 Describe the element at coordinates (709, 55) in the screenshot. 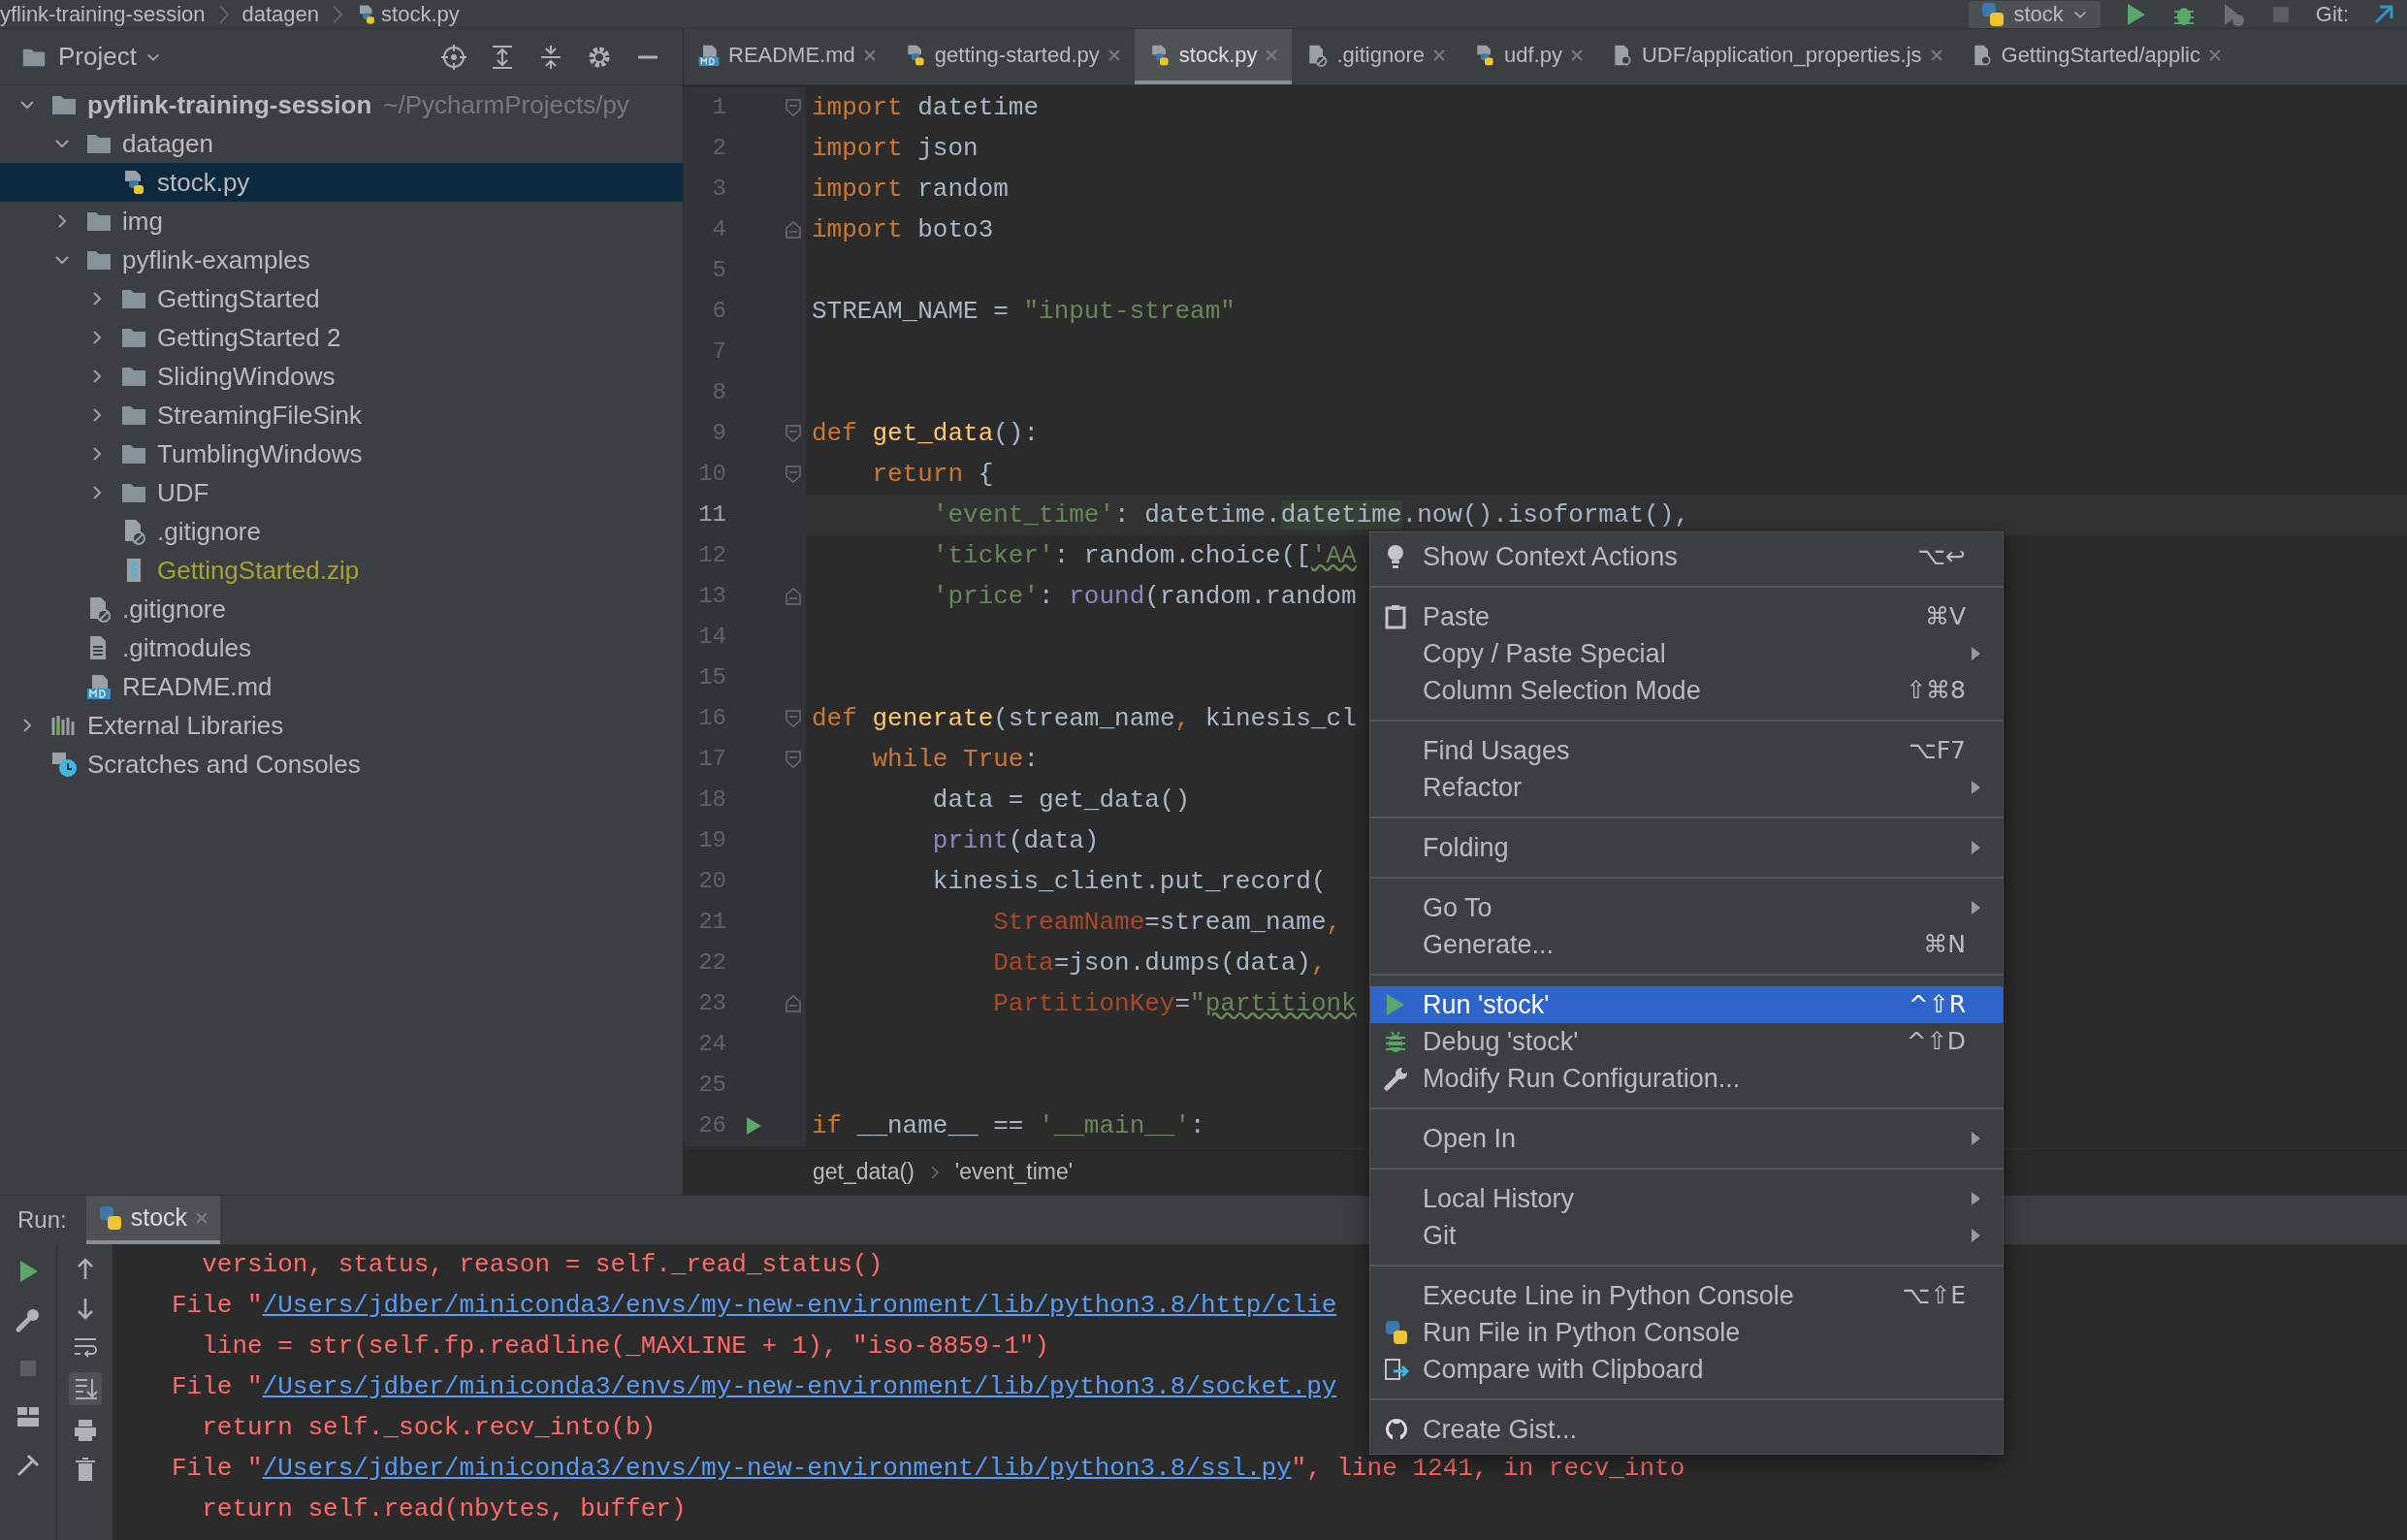

I see `markdown-file-icon` at that location.